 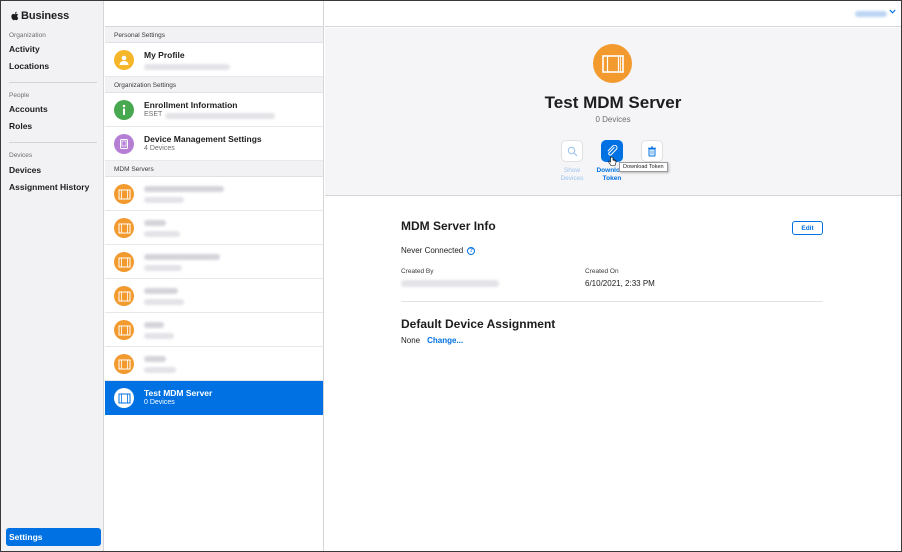 I want to click on chevron-down-icon, so click(x=892, y=12).